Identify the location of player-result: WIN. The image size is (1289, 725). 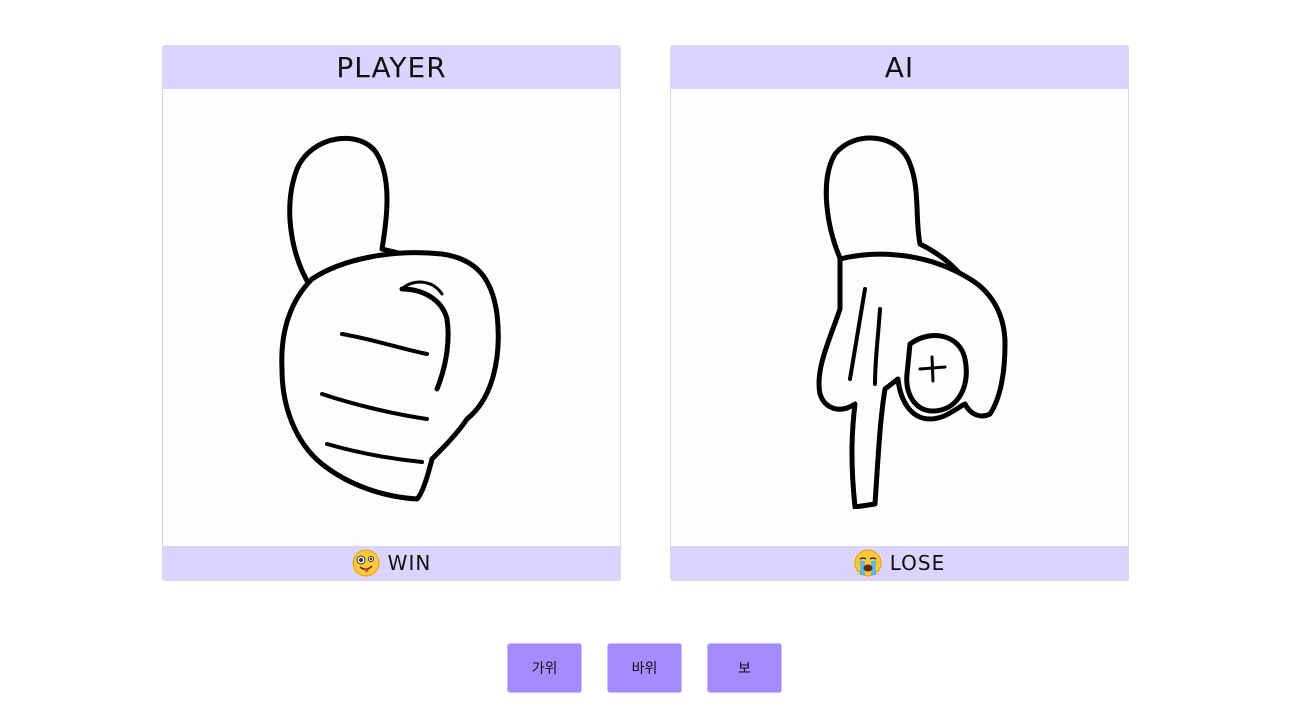
(391, 563).